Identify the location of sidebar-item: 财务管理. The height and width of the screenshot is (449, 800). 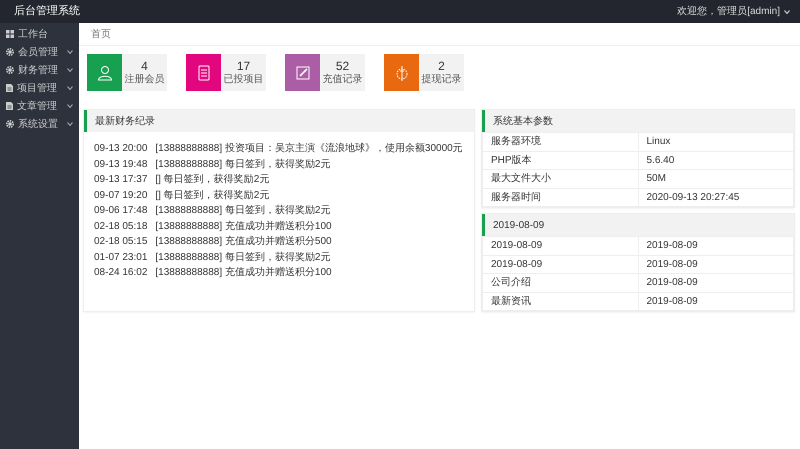
(39, 70).